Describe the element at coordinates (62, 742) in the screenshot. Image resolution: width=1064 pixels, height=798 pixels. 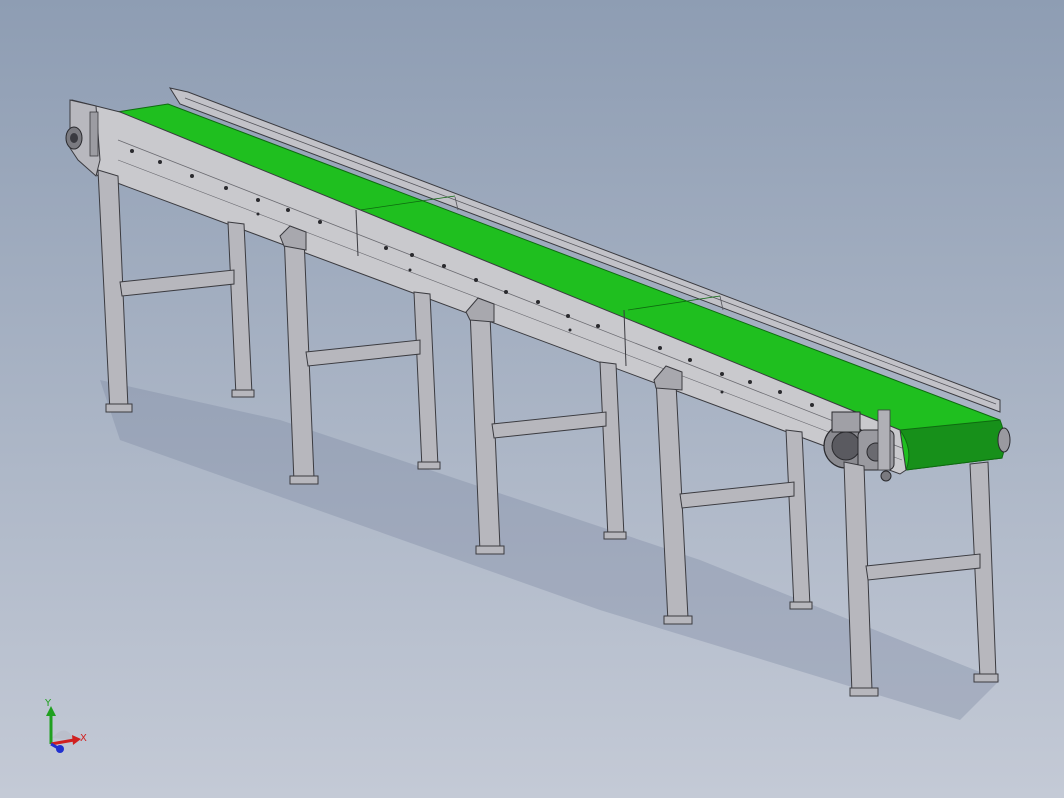
I see `x-axis-arrow` at that location.